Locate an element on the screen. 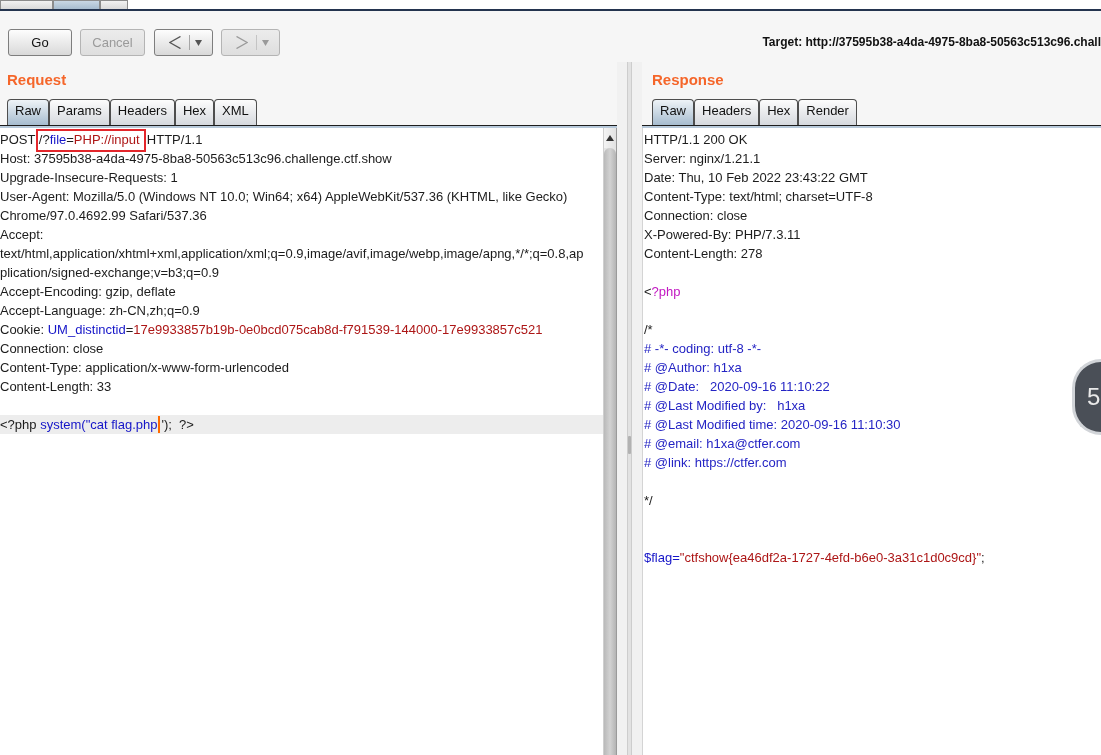  panel-title: Request is located at coordinates (37, 79).